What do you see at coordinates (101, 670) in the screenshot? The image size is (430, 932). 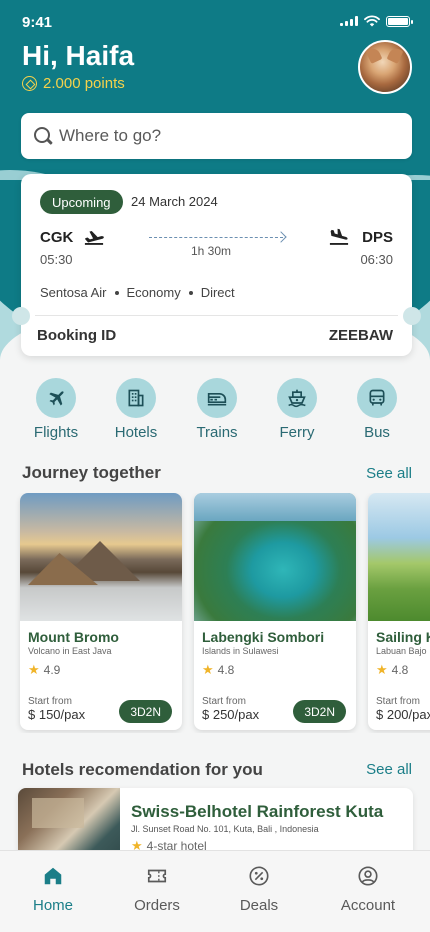 I see `journey-rating: ★ 4.9` at bounding box center [101, 670].